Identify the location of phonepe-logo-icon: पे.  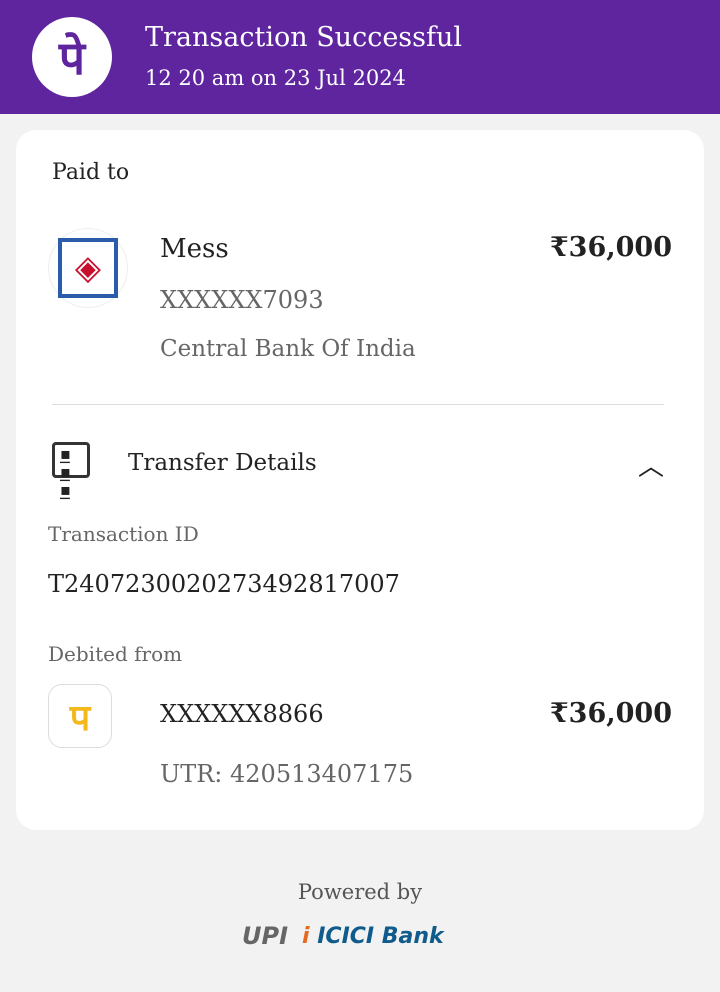
(72, 57).